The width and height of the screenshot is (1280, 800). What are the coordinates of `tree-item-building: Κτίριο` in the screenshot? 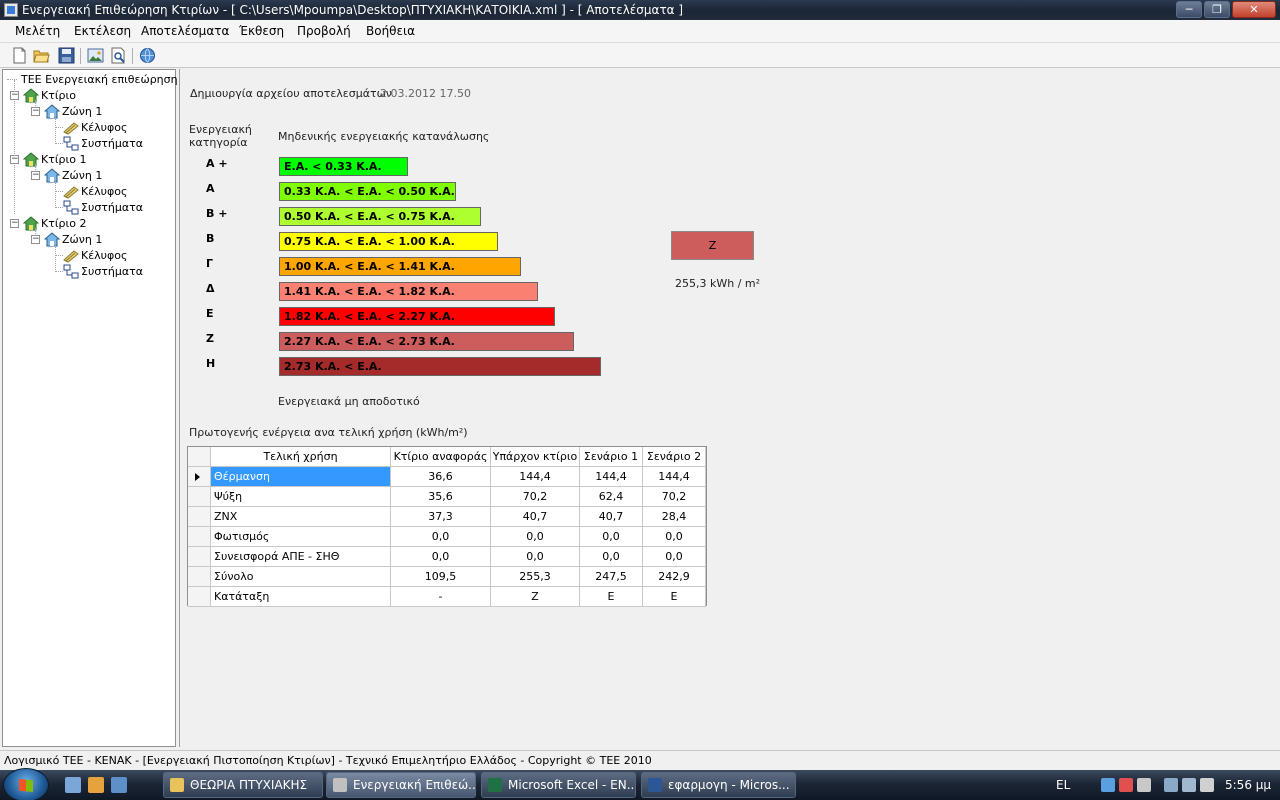 It's located at (98, 95).